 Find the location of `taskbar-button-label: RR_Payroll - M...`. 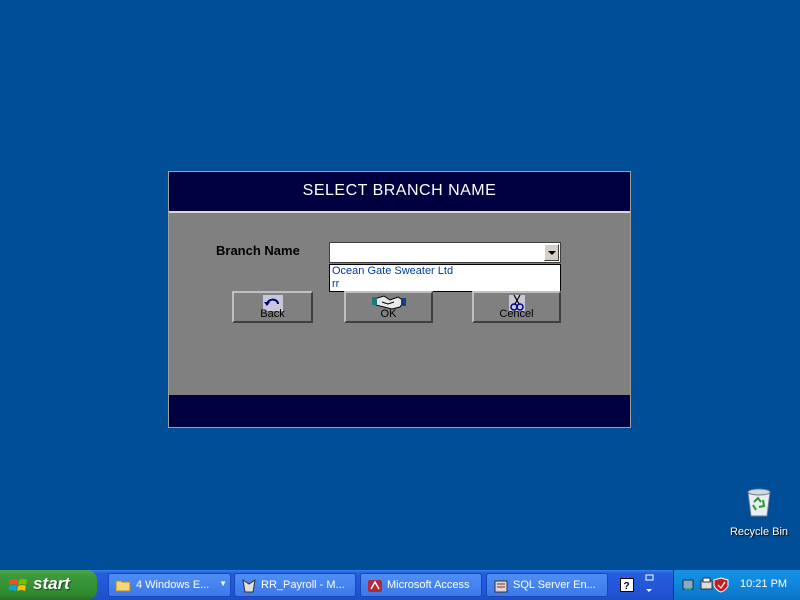

taskbar-button-label: RR_Payroll - M... is located at coordinates (303, 585).